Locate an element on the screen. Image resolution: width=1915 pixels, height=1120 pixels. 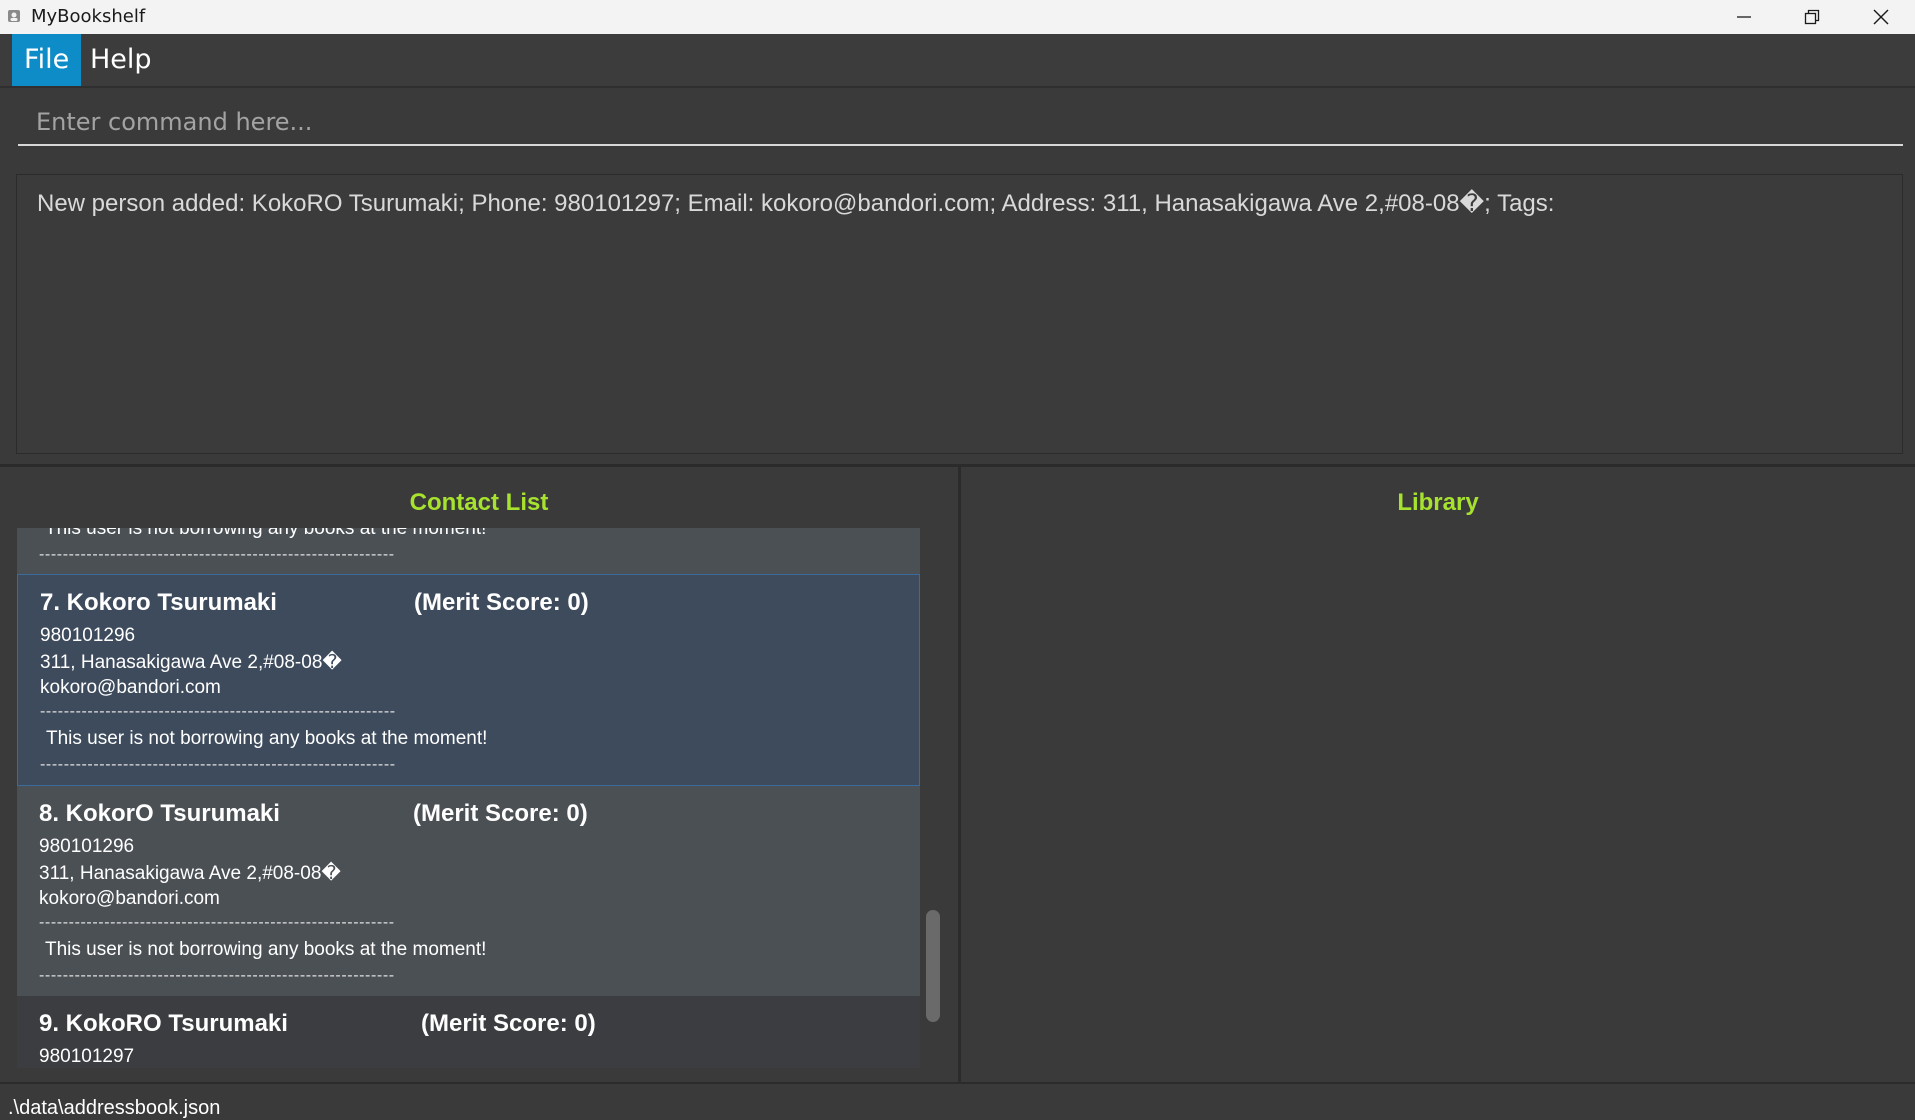
status-bar: .\data\addressbook.json is located at coordinates (957, 1101).